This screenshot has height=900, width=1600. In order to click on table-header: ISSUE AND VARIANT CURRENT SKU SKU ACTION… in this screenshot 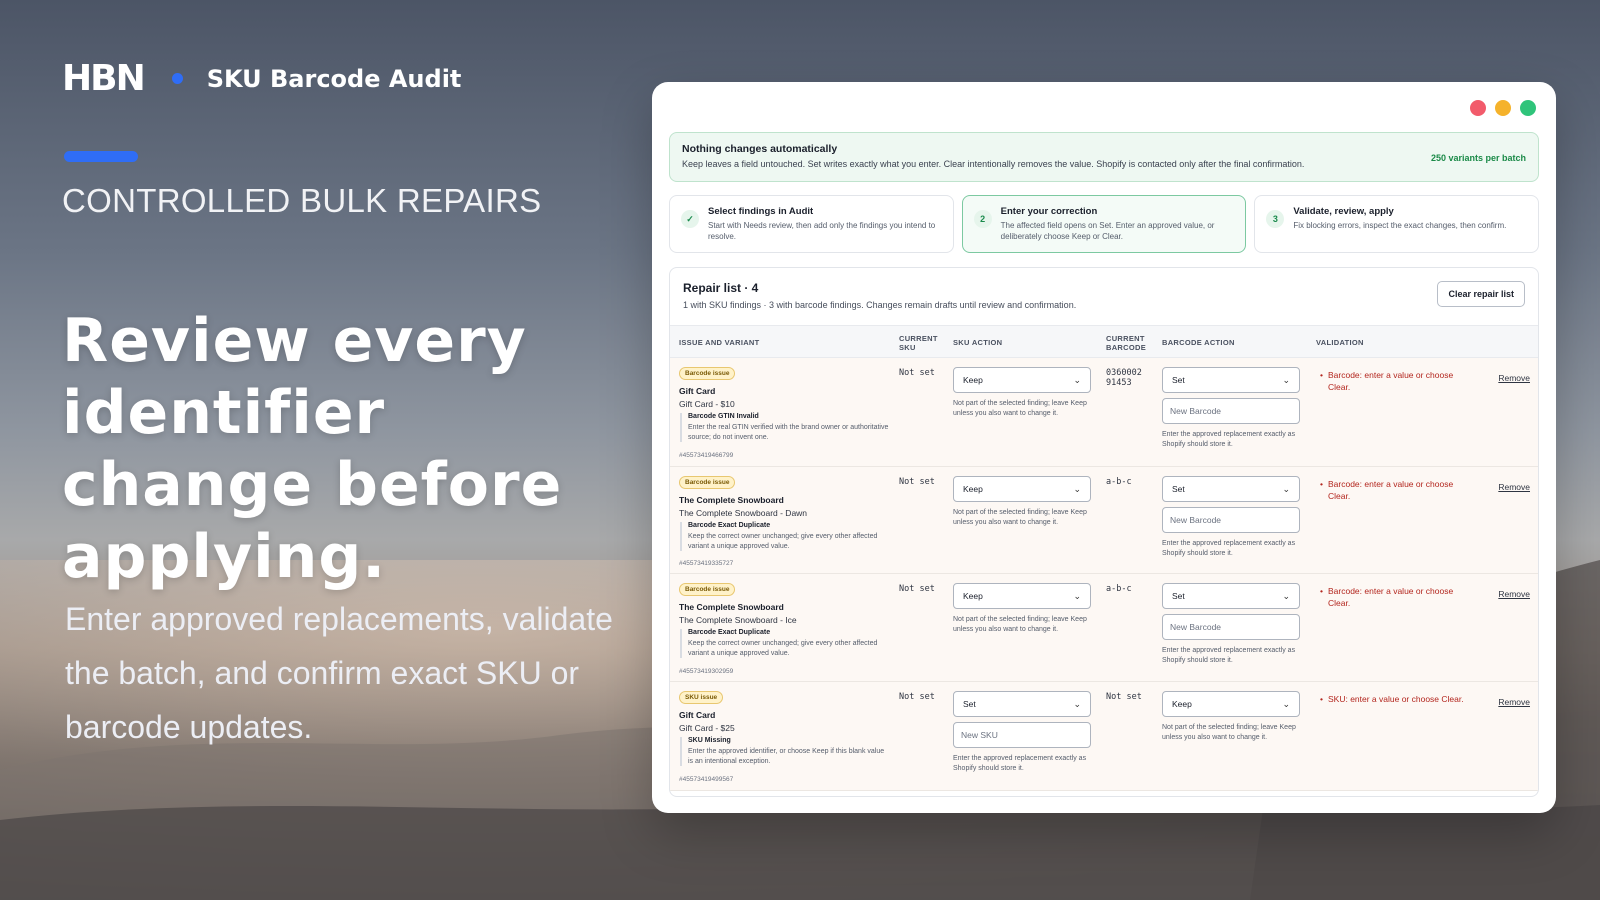, I will do `click(1104, 341)`.